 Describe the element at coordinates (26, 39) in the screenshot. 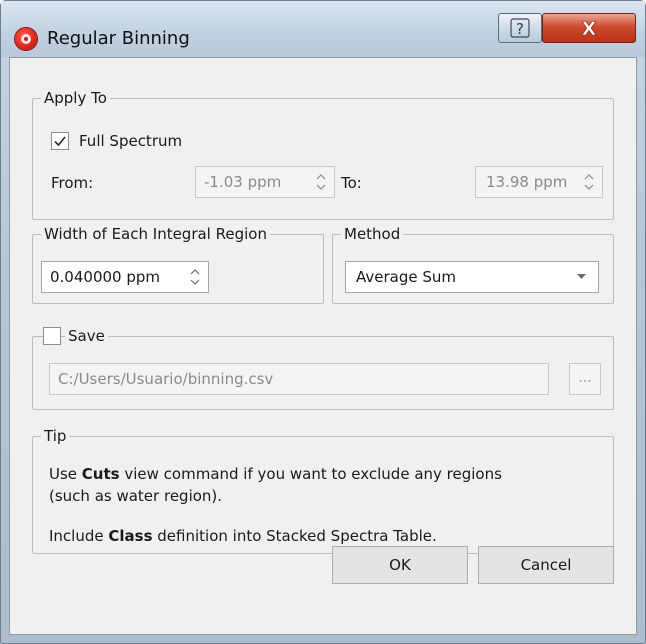

I see `app-logo-icon` at that location.